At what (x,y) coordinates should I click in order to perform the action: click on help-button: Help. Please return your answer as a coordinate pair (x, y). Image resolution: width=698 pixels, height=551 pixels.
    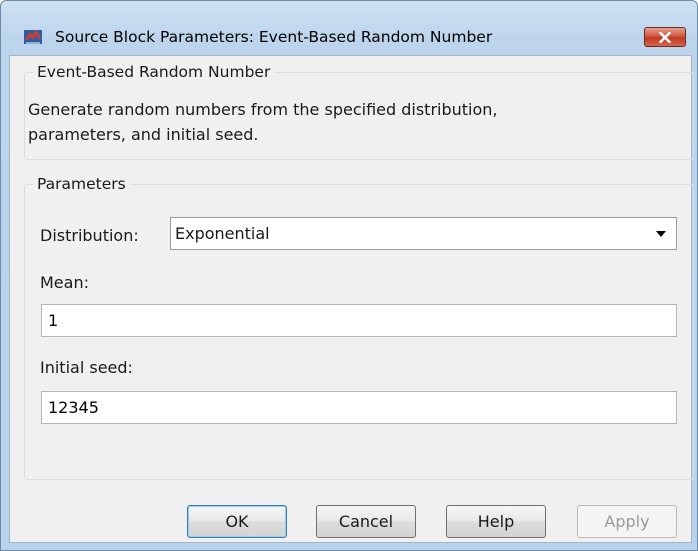
    Looking at the image, I should click on (496, 521).